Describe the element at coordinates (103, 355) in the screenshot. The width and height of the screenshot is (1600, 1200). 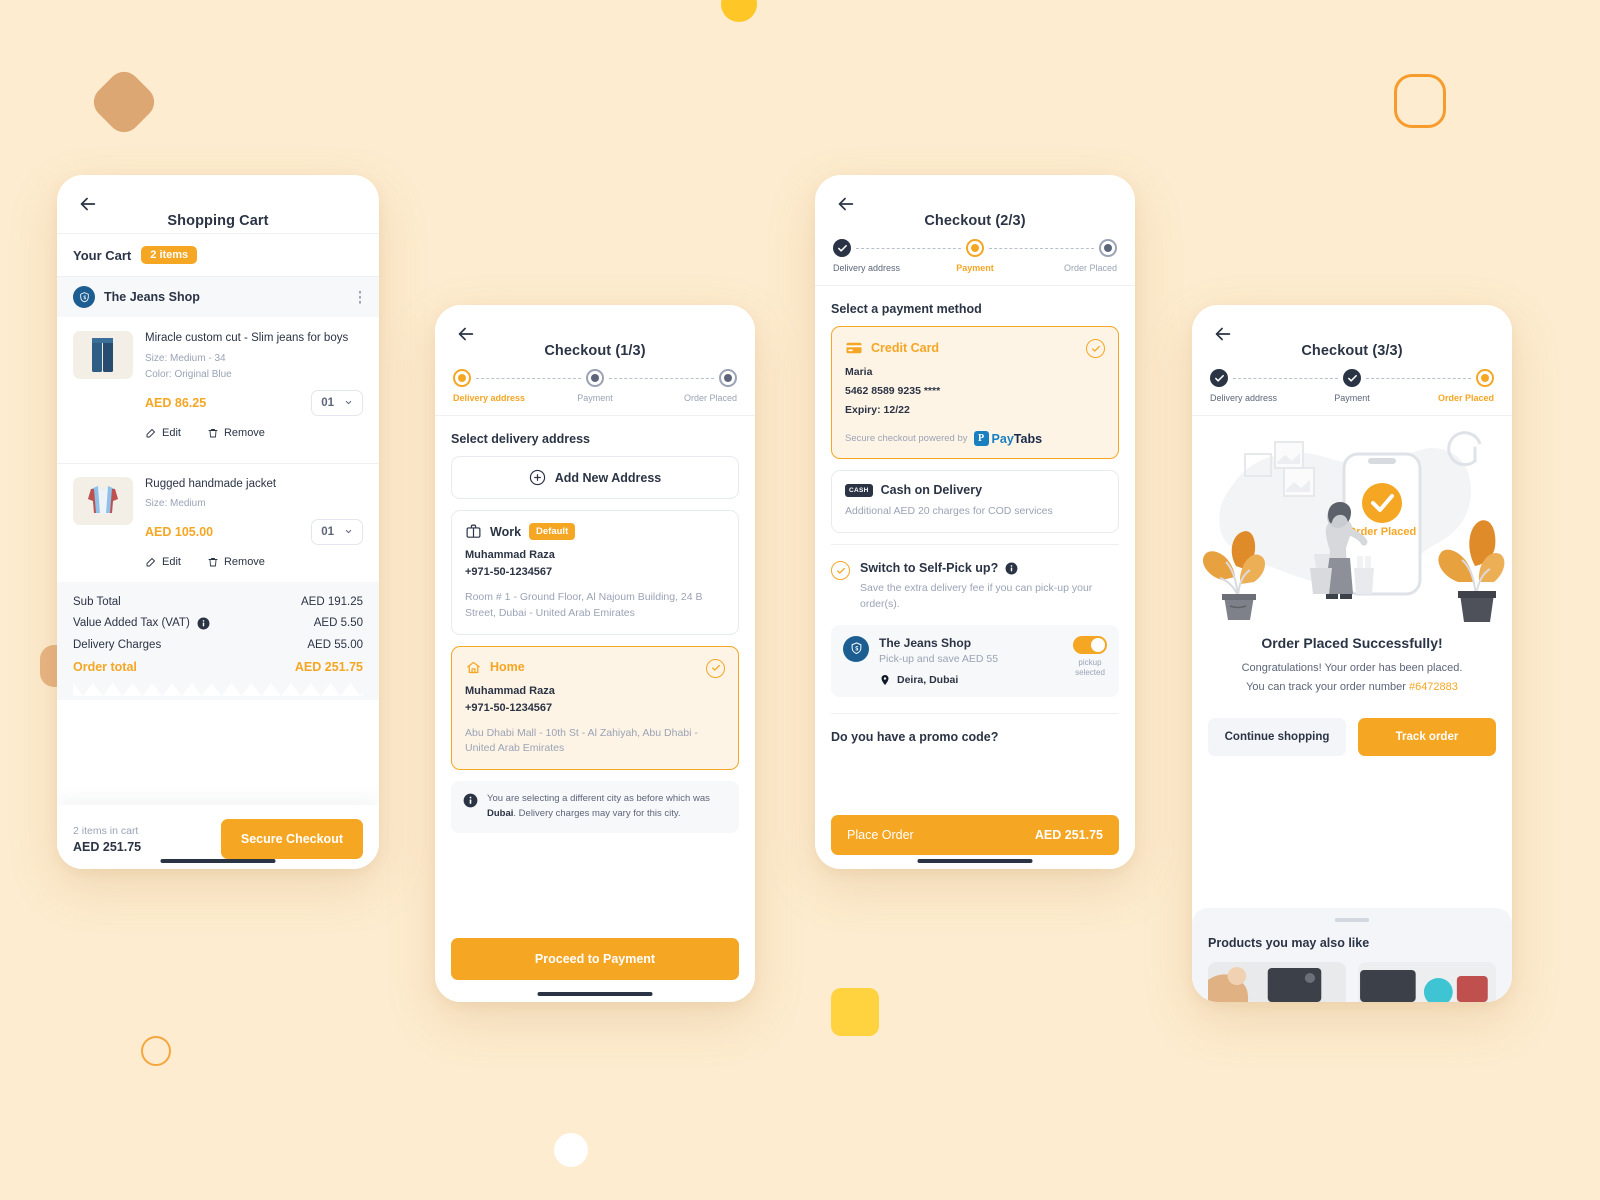
I see `product-thumbnail-jeans` at that location.